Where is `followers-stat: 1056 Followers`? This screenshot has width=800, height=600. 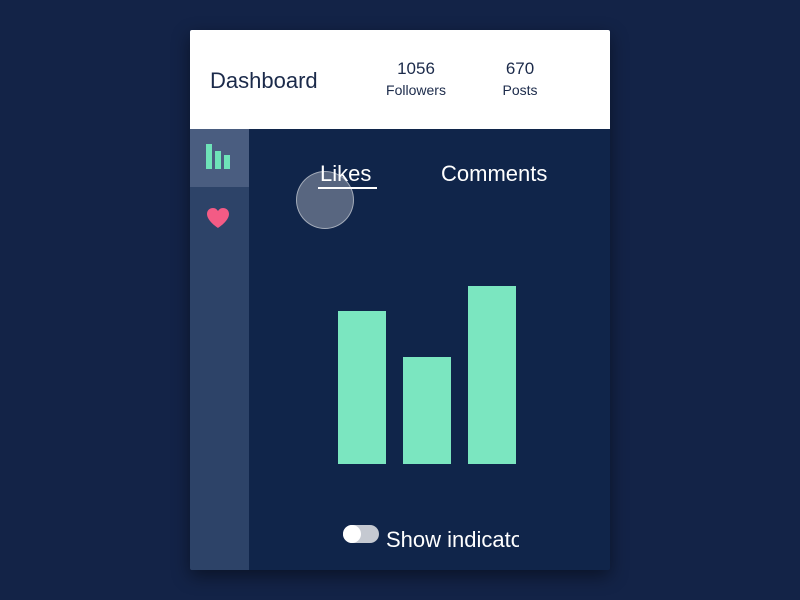
followers-stat: 1056 Followers is located at coordinates (416, 79).